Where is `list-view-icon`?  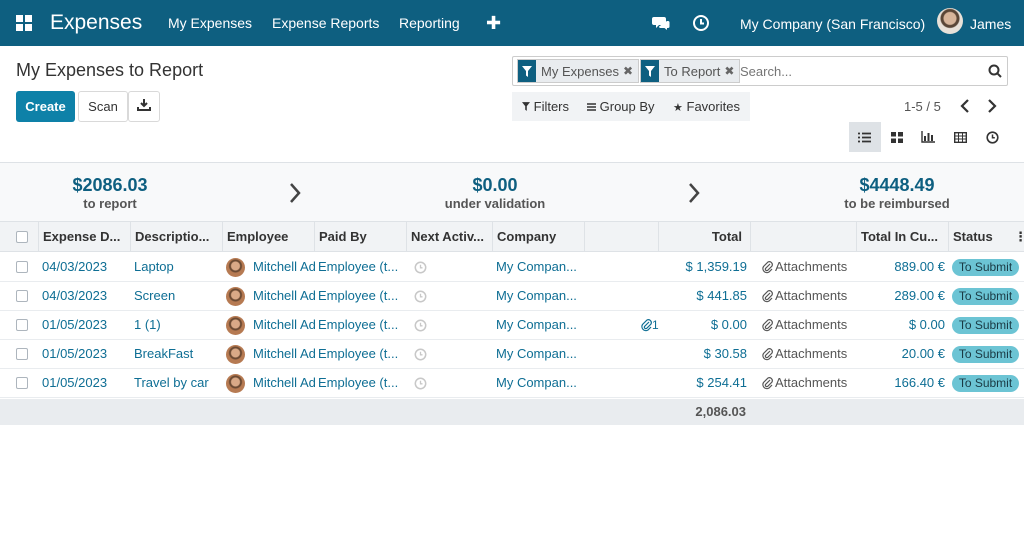
list-view-icon is located at coordinates (865, 137).